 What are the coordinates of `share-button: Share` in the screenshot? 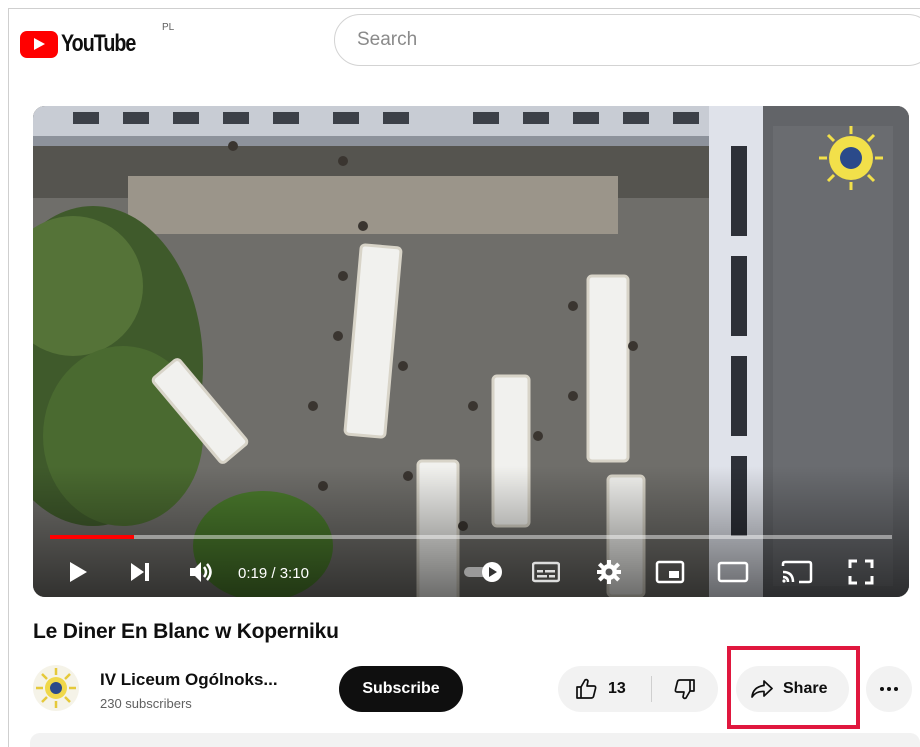 It's located at (792, 689).